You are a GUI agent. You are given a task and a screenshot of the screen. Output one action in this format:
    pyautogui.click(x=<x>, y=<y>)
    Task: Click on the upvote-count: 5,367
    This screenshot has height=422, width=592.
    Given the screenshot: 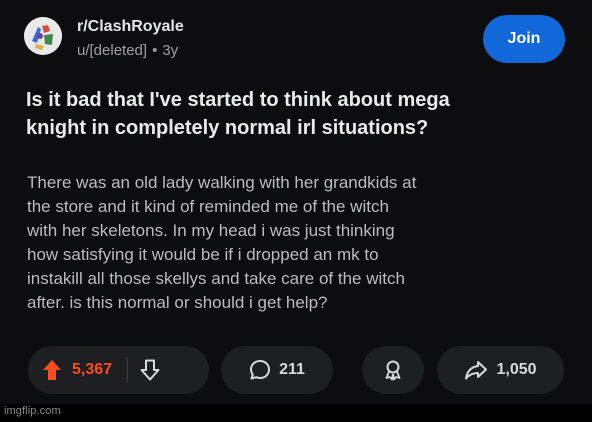 What is the action you would take?
    pyautogui.click(x=92, y=369)
    